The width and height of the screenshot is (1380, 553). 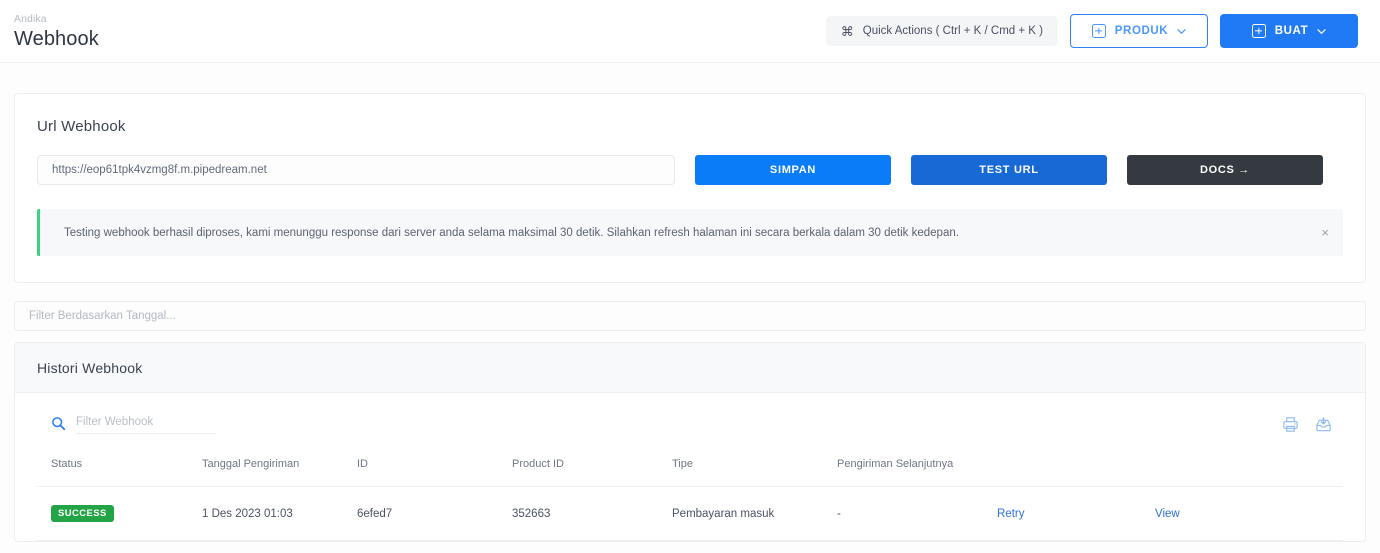 What do you see at coordinates (690, 424) in the screenshot?
I see `history-toolbar` at bounding box center [690, 424].